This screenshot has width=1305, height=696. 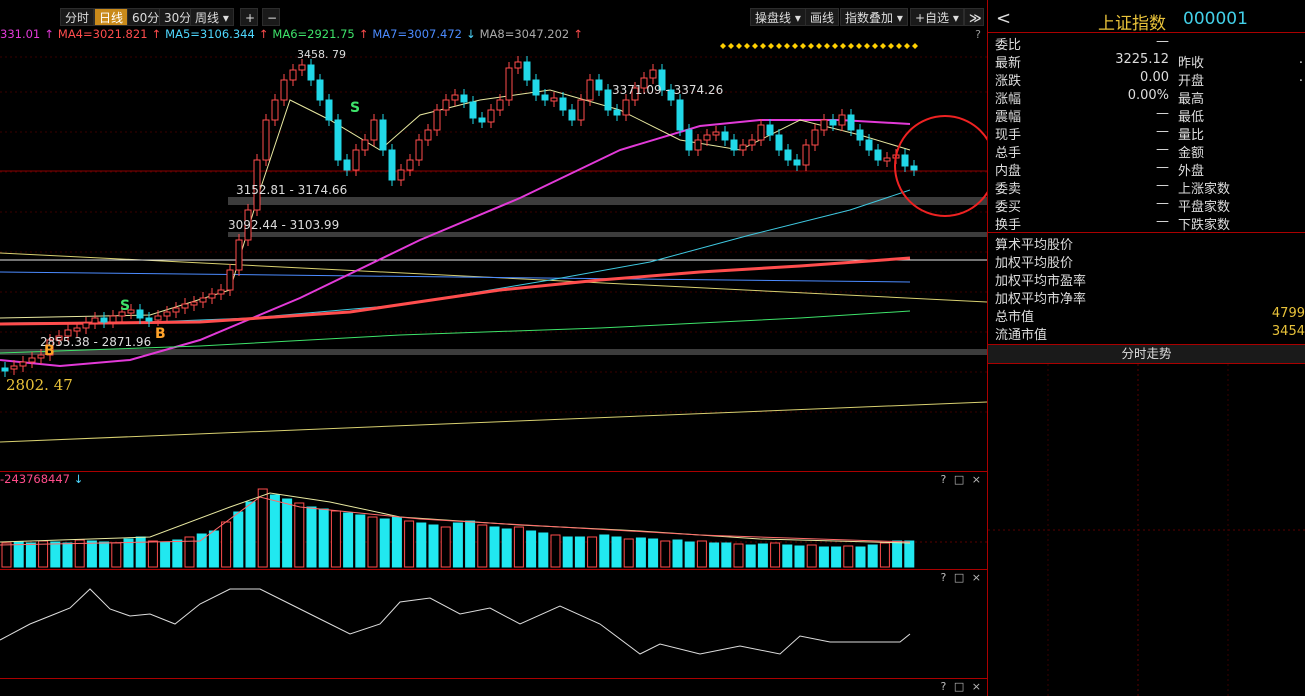 I want to click on zone-label-1: 3371.09 - 3374.26, so click(x=667, y=90).